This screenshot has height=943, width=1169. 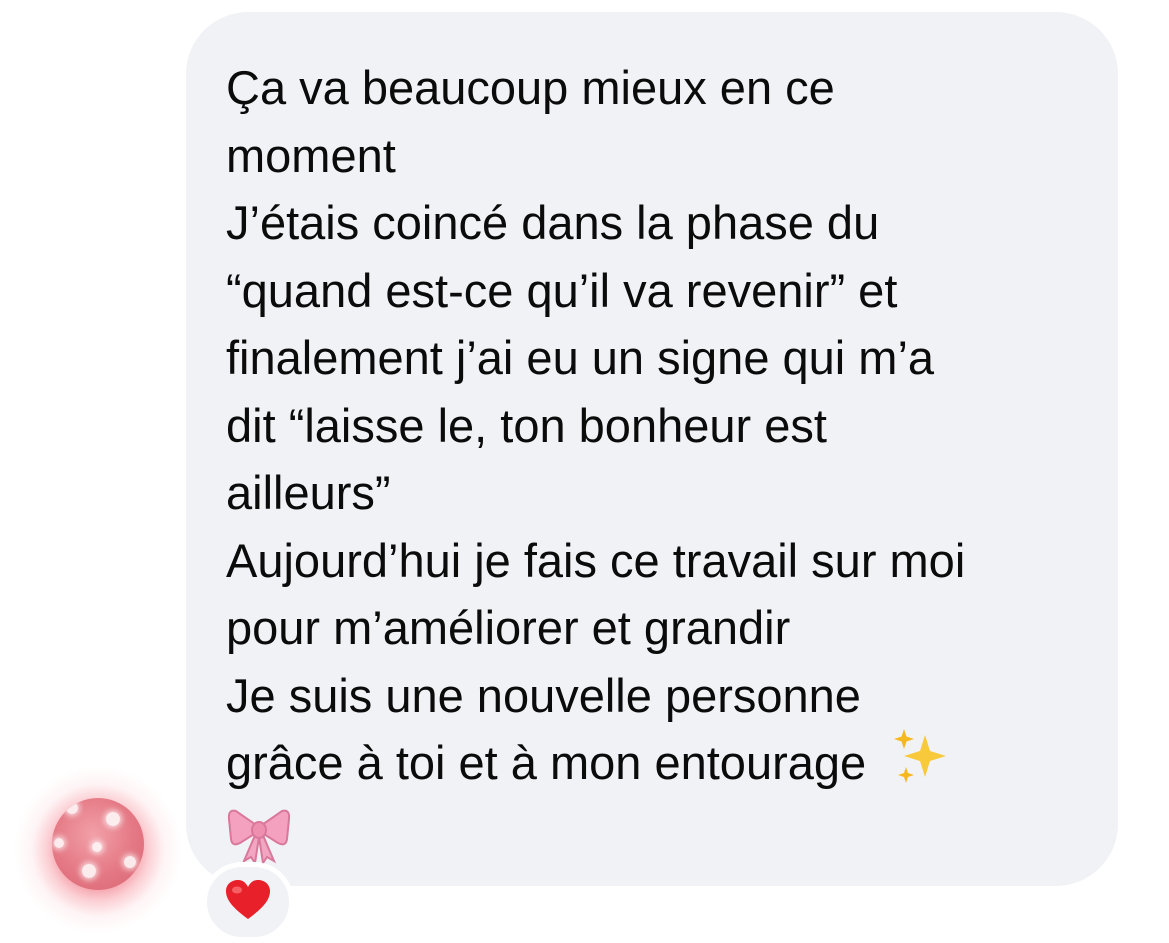 What do you see at coordinates (922, 767) in the screenshot?
I see `sparkles-emoji` at bounding box center [922, 767].